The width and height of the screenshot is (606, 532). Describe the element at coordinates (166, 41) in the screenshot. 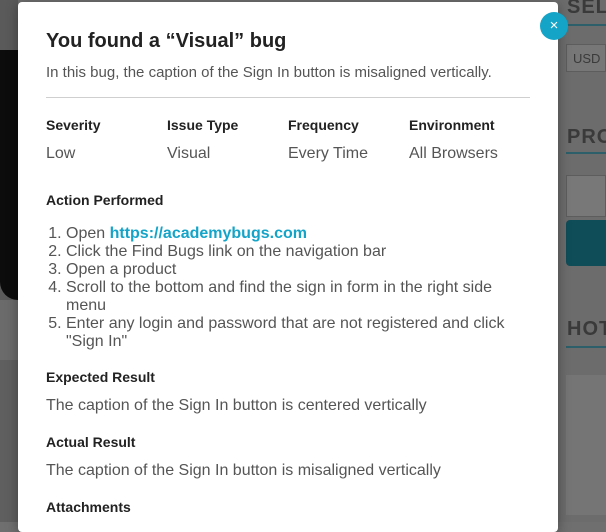

I see `modal-title: You found a “Visual” bug` at that location.